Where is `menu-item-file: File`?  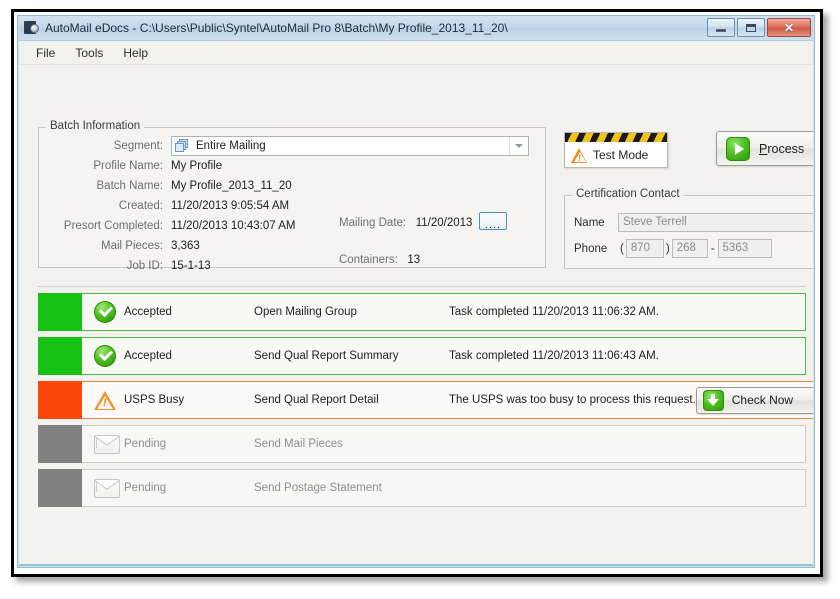
menu-item-file: File is located at coordinates (45, 53).